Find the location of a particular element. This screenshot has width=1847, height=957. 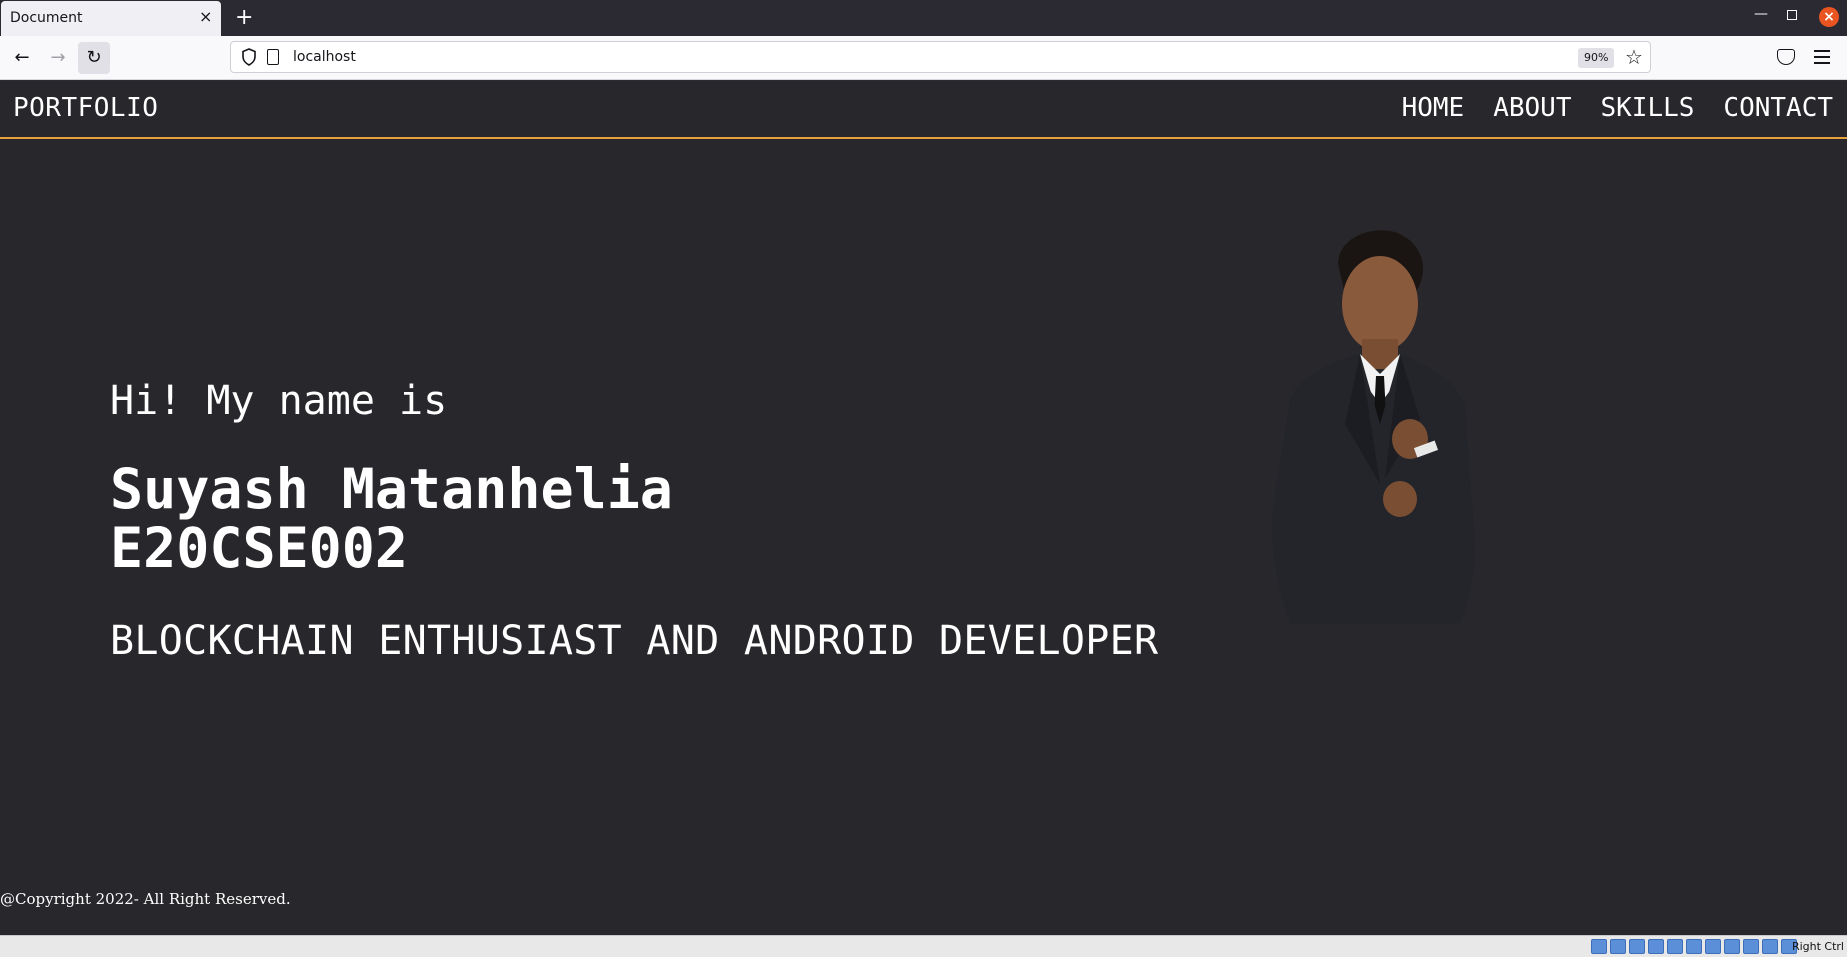

mouse-integration-icon is located at coordinates (1770, 946).